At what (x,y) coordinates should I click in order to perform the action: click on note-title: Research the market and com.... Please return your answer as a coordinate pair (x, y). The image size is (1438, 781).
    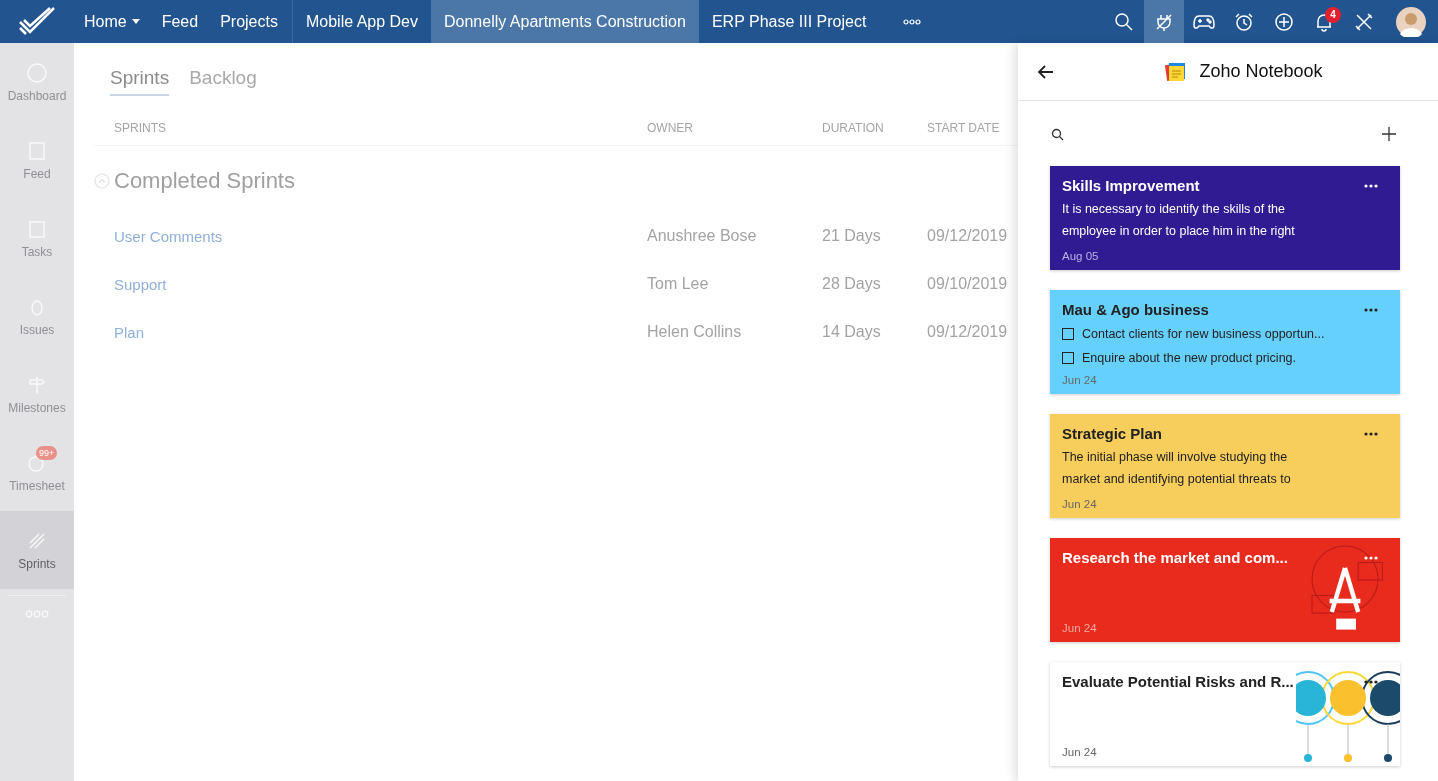
    Looking at the image, I should click on (1175, 557).